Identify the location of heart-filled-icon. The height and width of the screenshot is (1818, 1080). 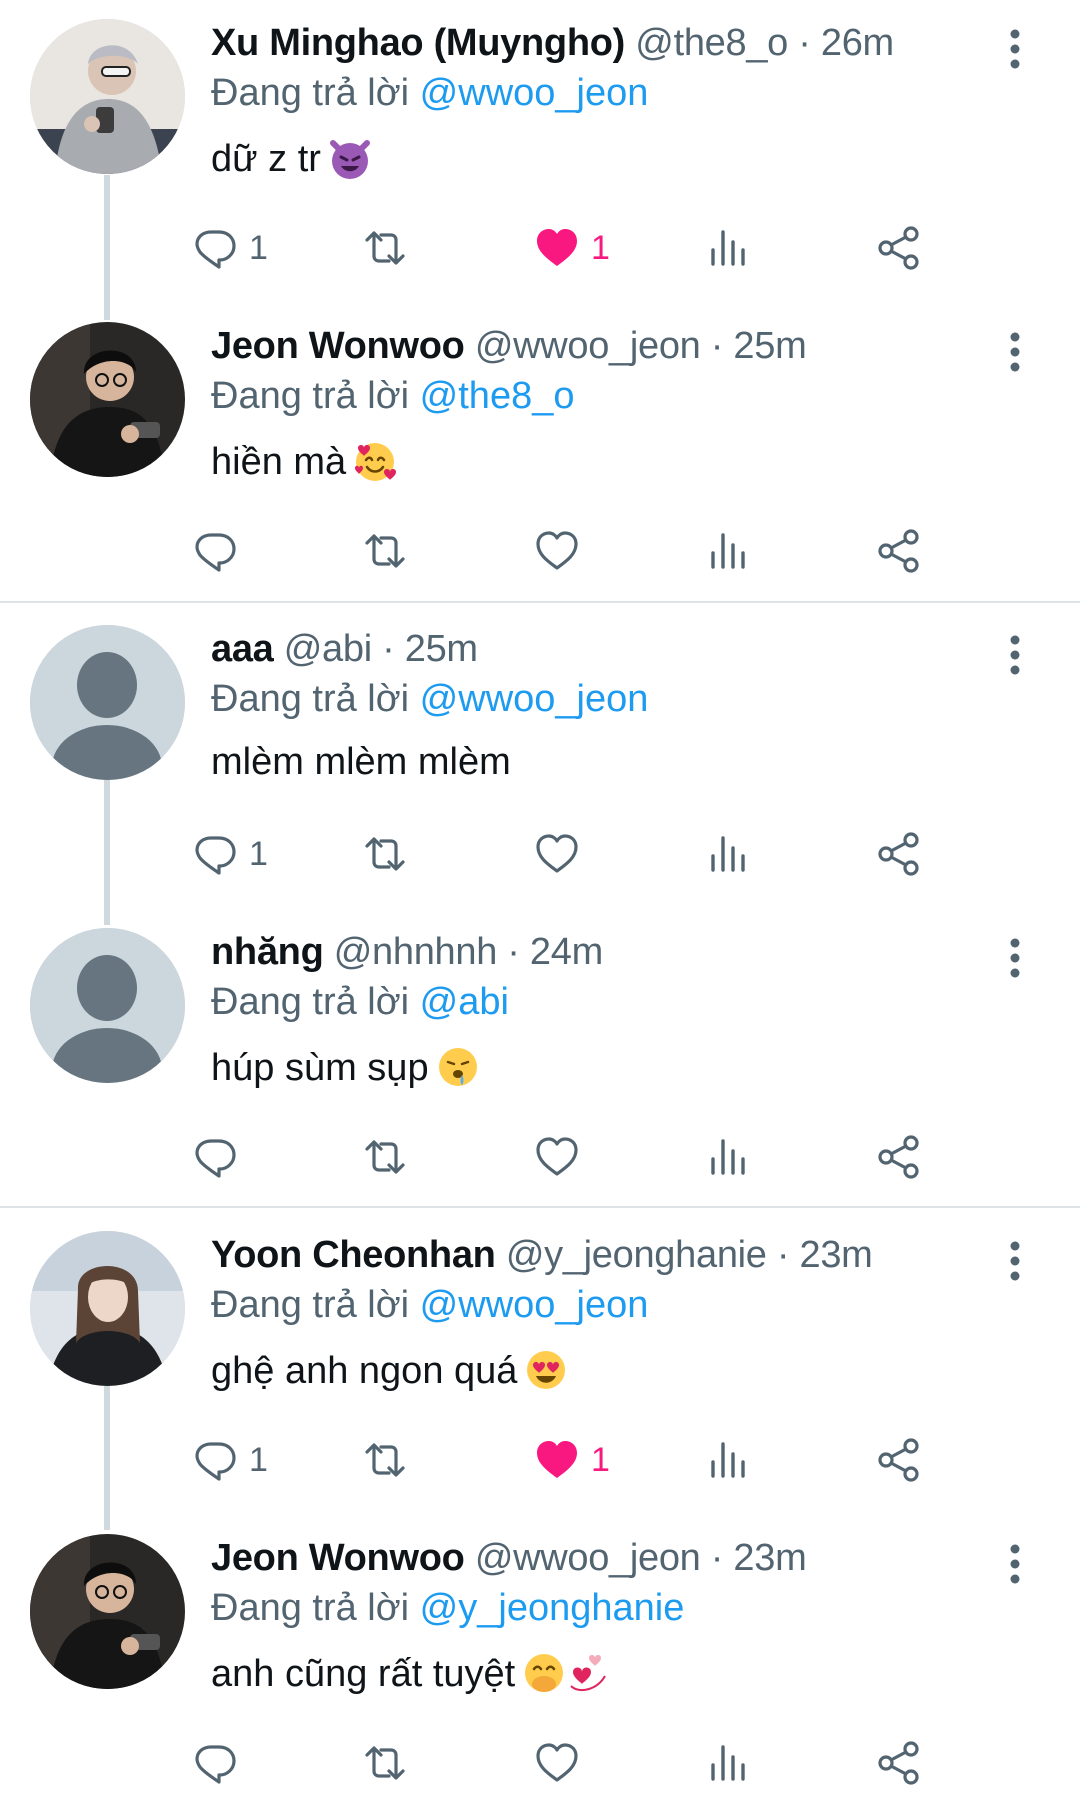
(557, 1460).